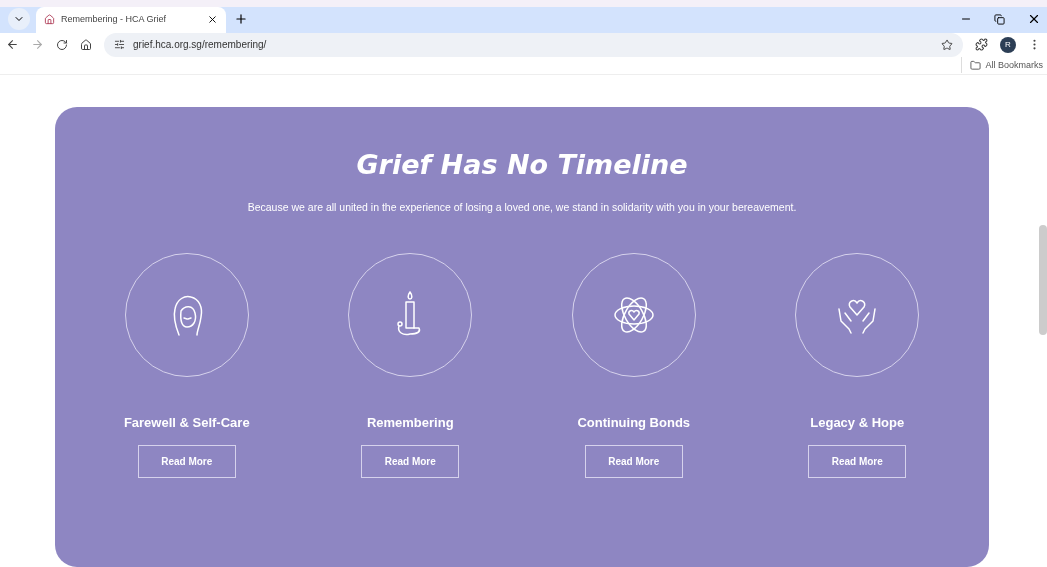 The height and width of the screenshot is (567, 1047). I want to click on card-title: Legacy & Hope, so click(857, 423).